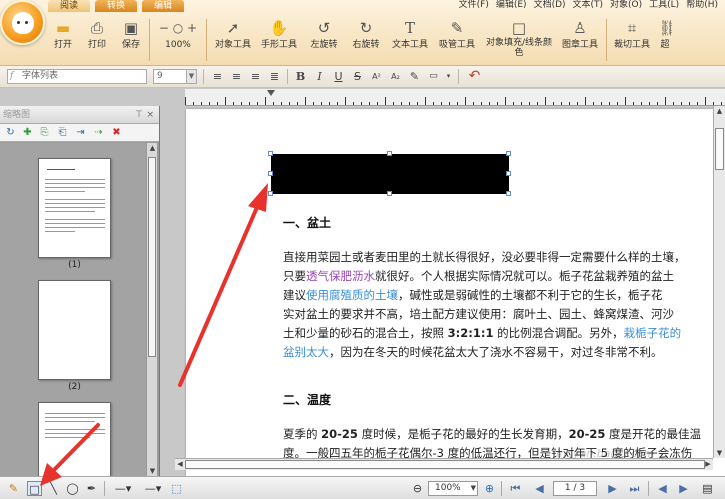 Image resolution: width=725 pixels, height=499 pixels. Describe the element at coordinates (410, 40) in the screenshot. I see `text-tool-button: T 文本工具` at that location.